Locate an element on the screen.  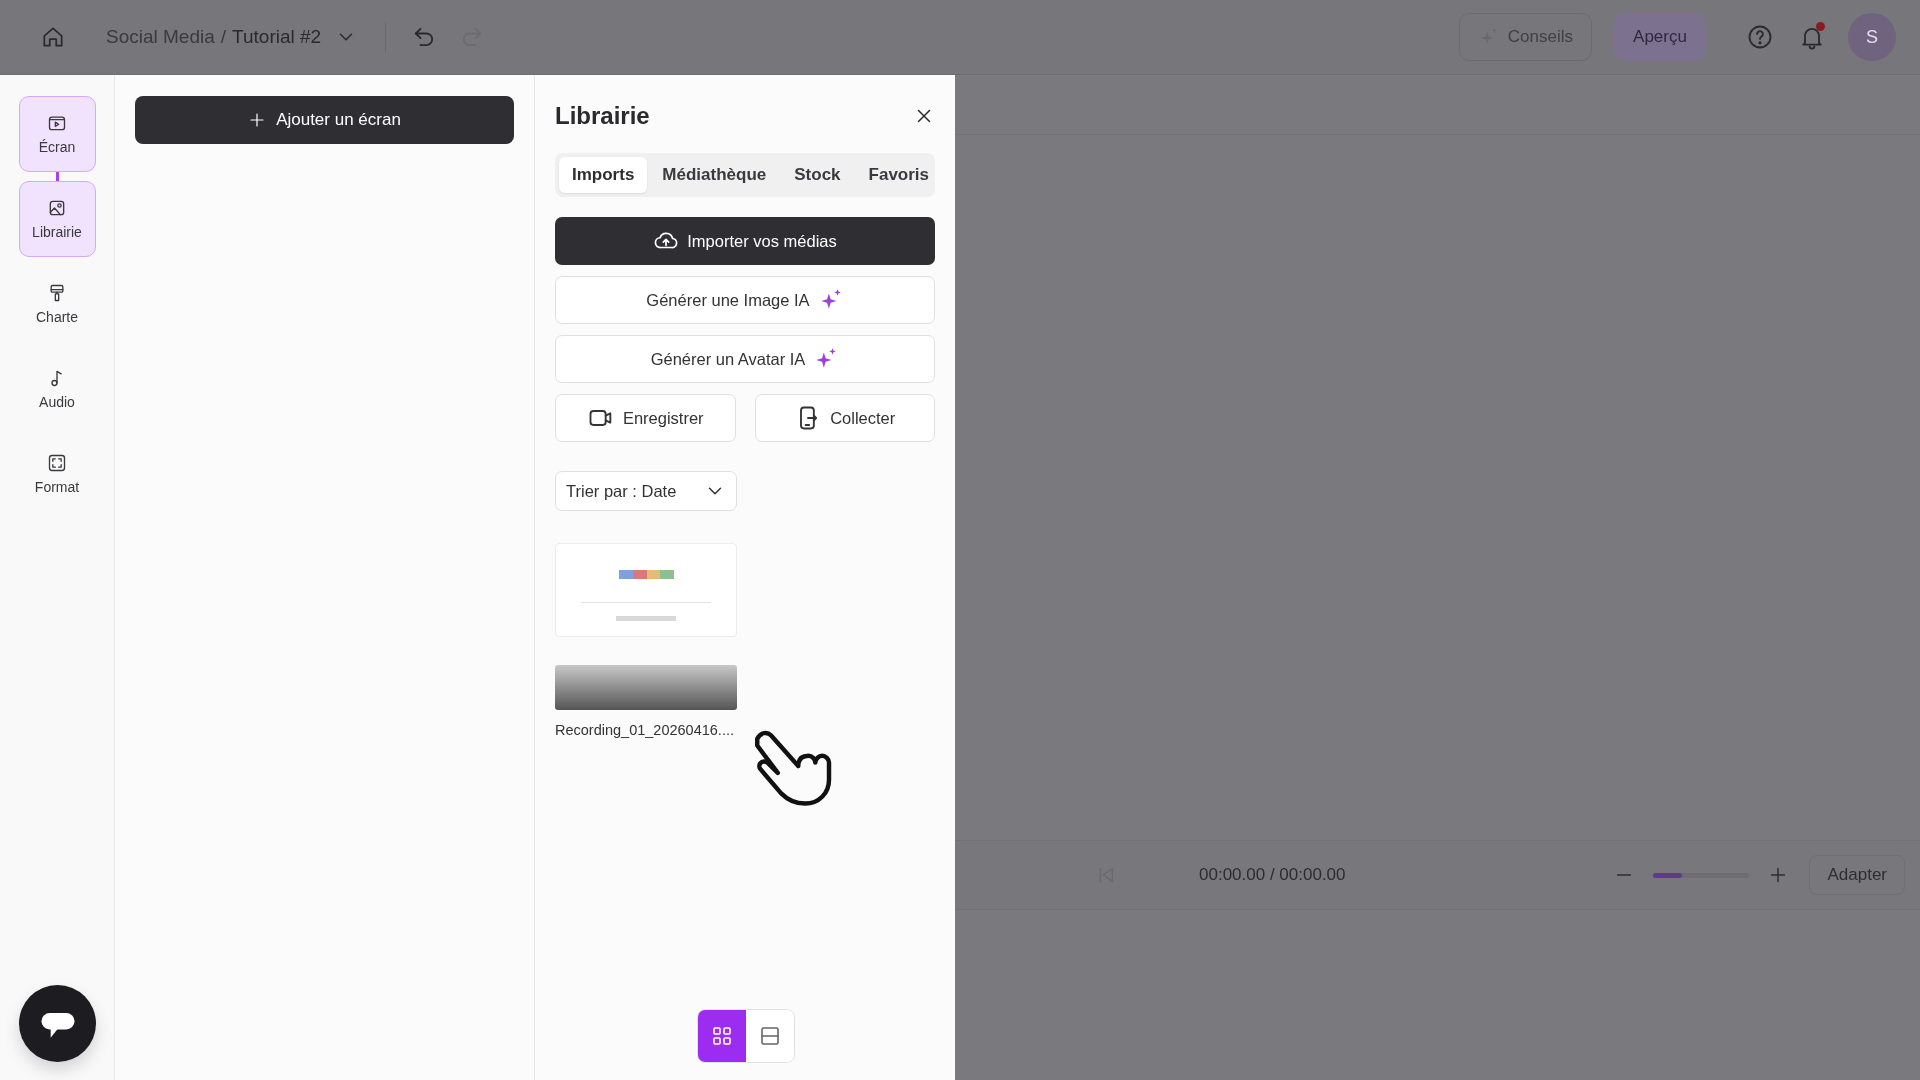
generate-button: Générer une Image IA is located at coordinates (745, 300).